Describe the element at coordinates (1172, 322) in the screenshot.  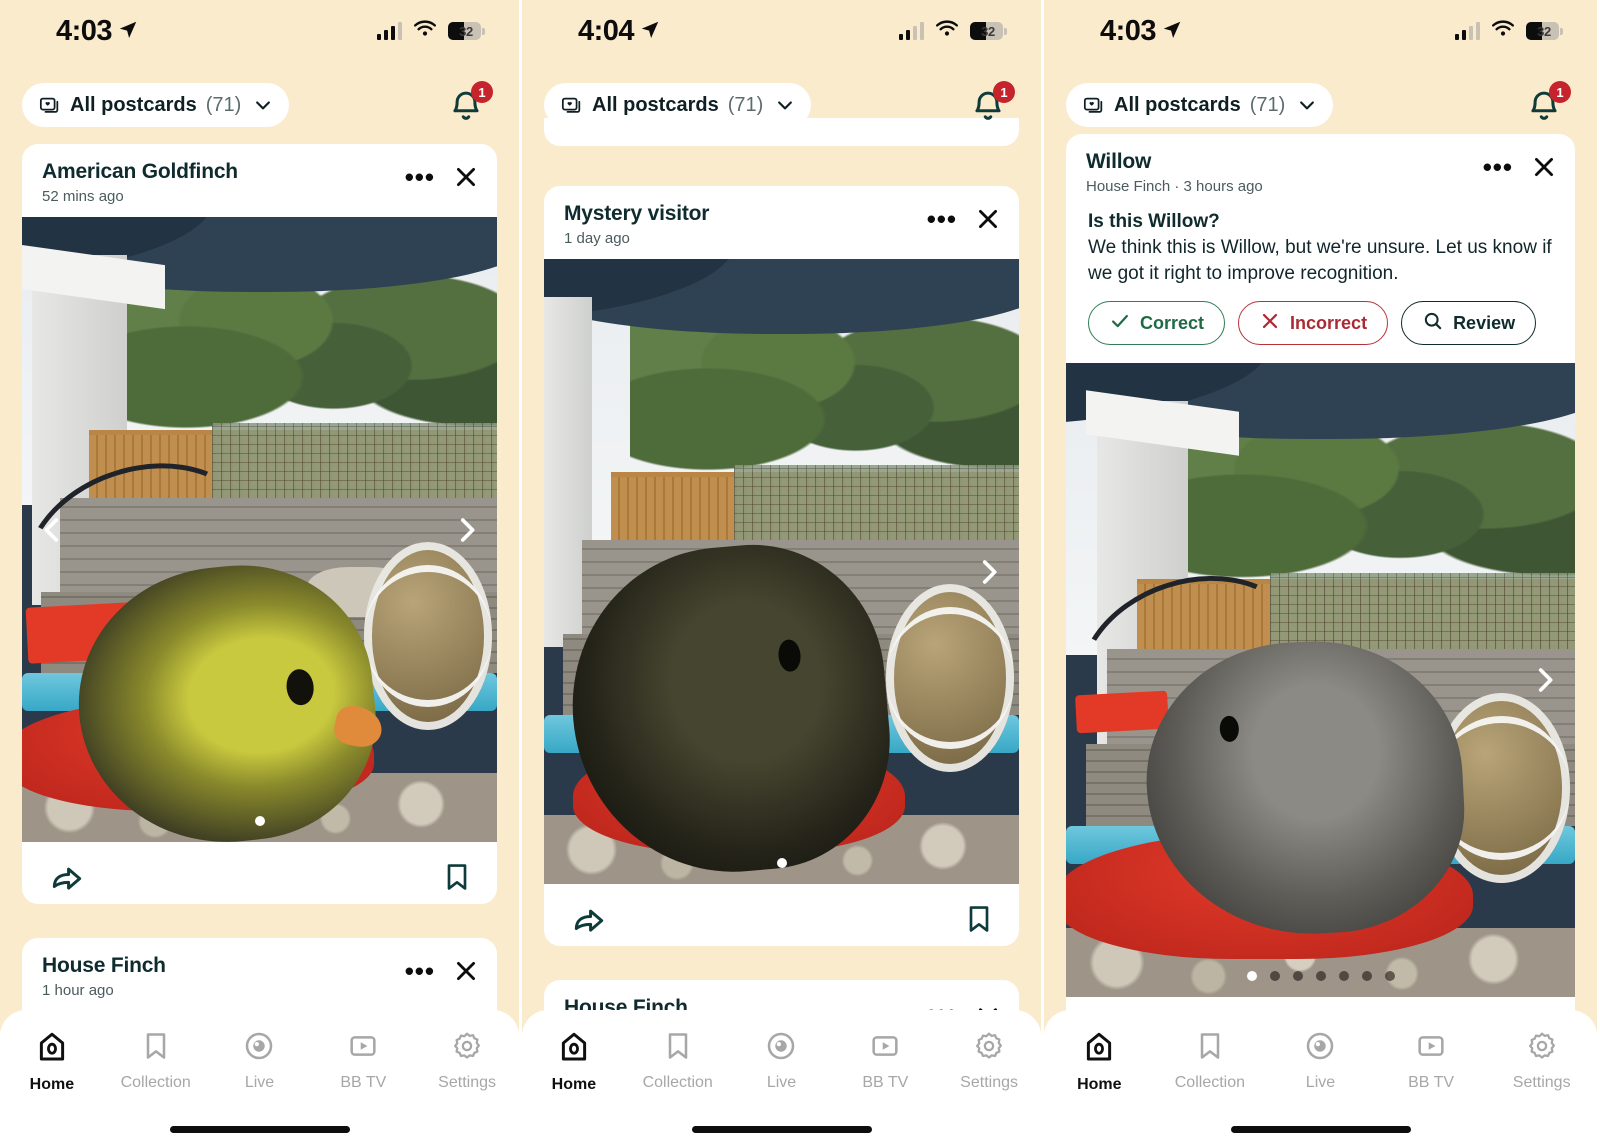
I see `correct-button-label: Correct` at that location.